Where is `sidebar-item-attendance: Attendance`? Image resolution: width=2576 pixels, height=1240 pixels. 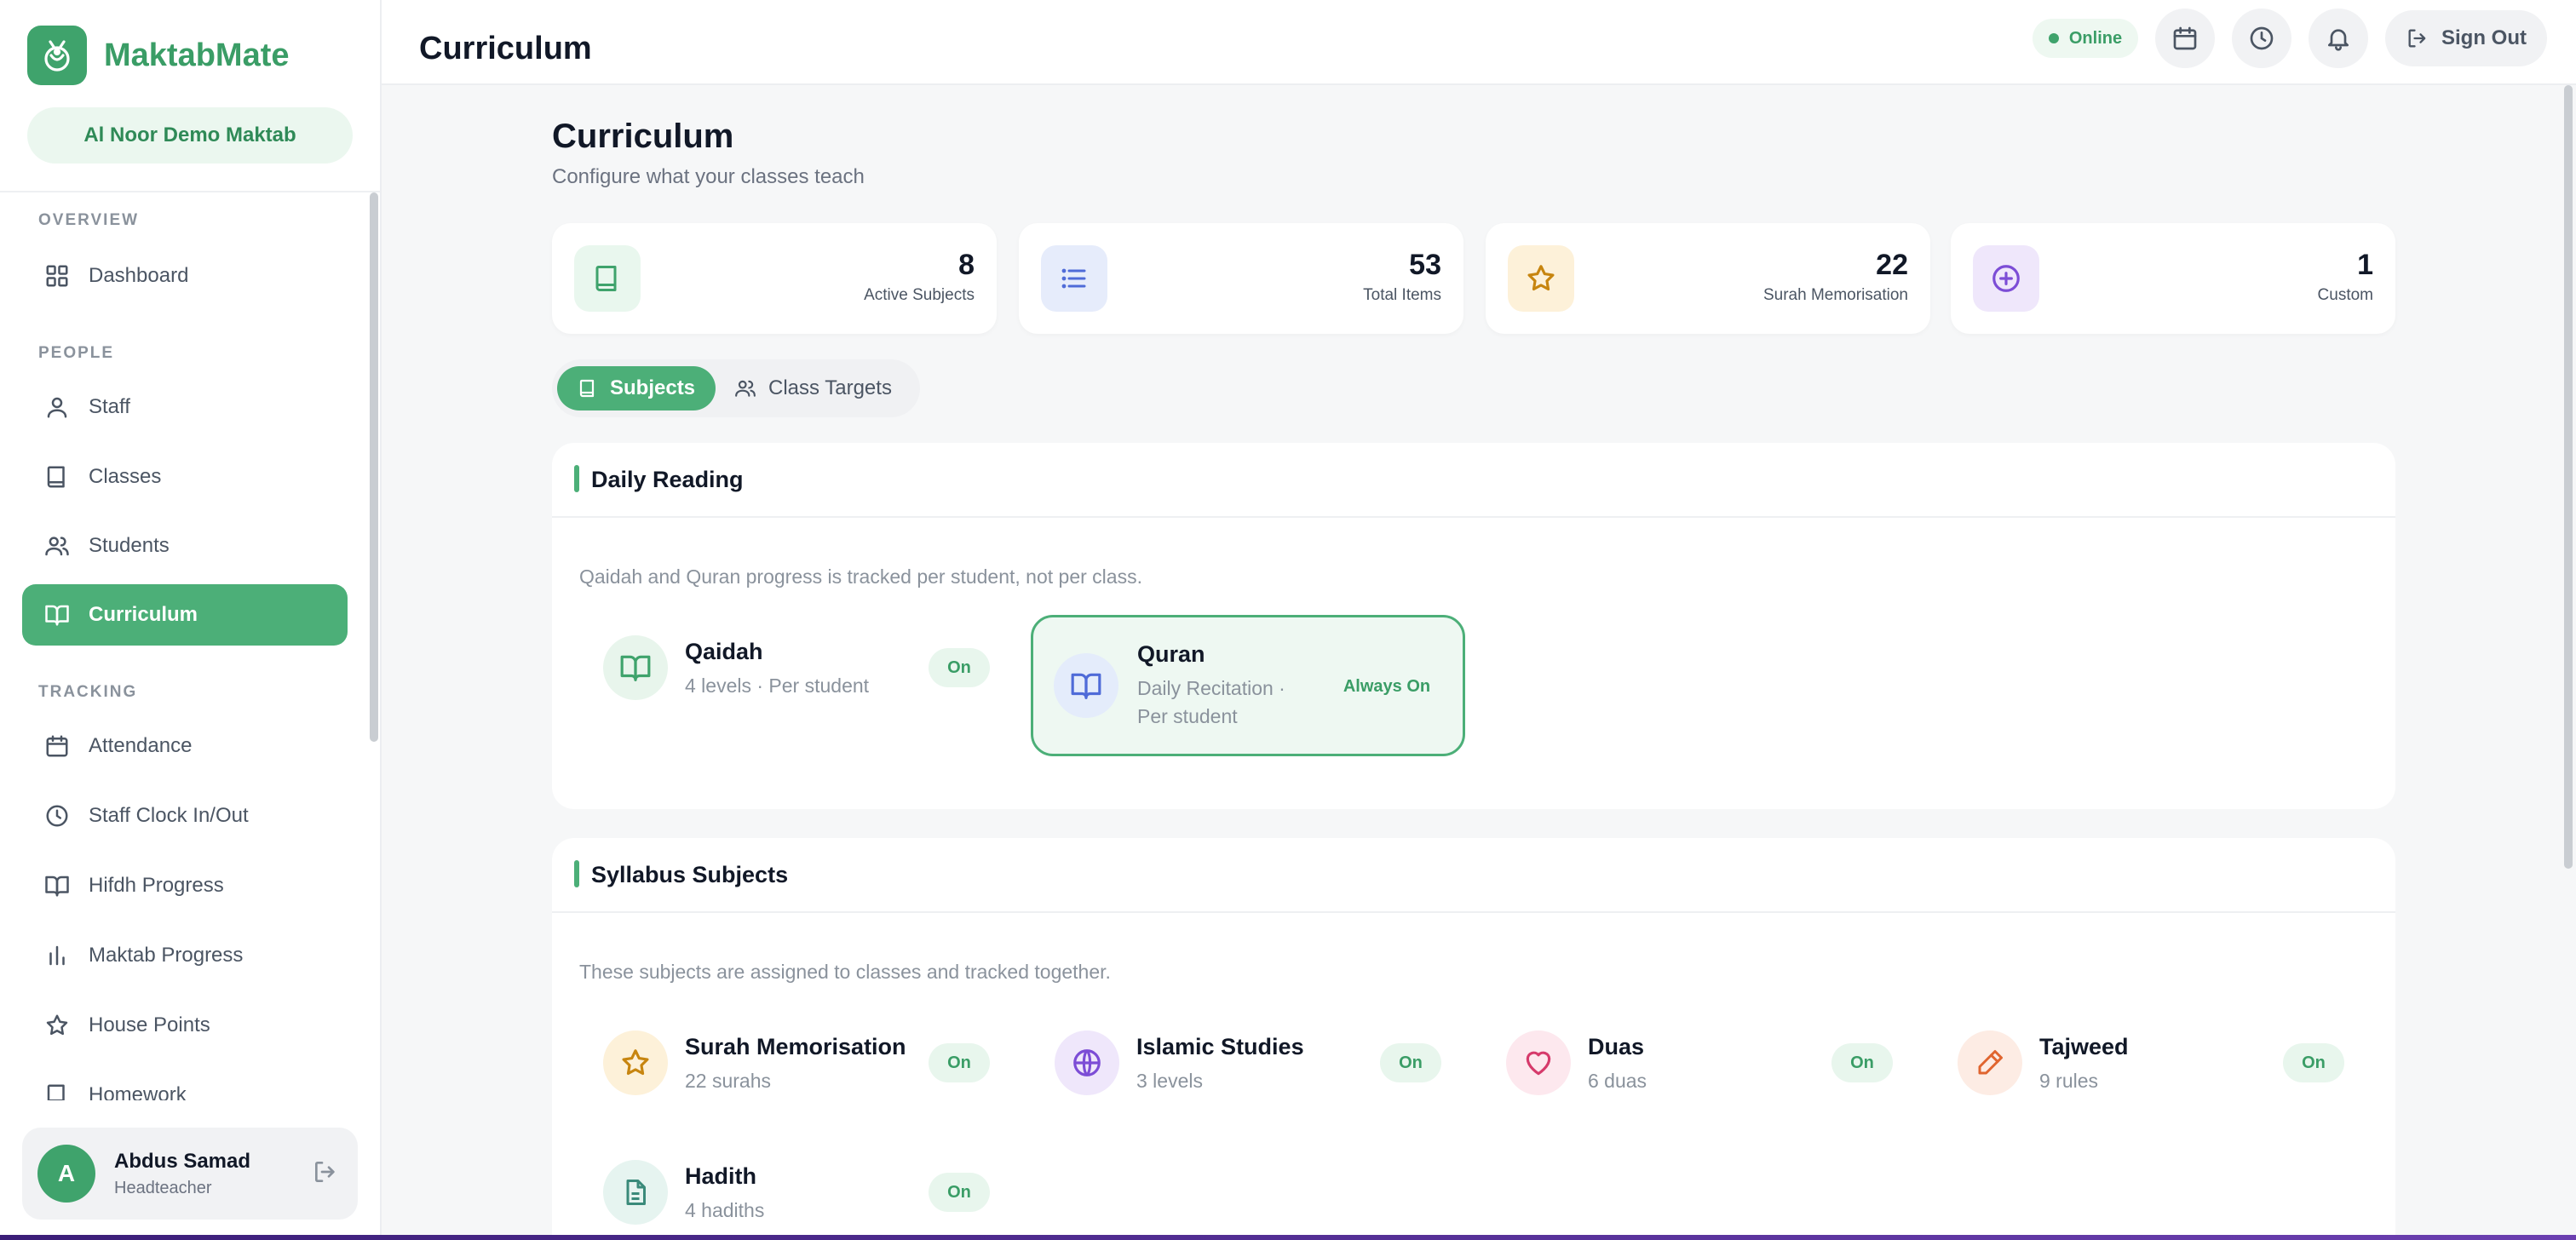
sidebar-item-attendance: Attendance is located at coordinates (185, 746).